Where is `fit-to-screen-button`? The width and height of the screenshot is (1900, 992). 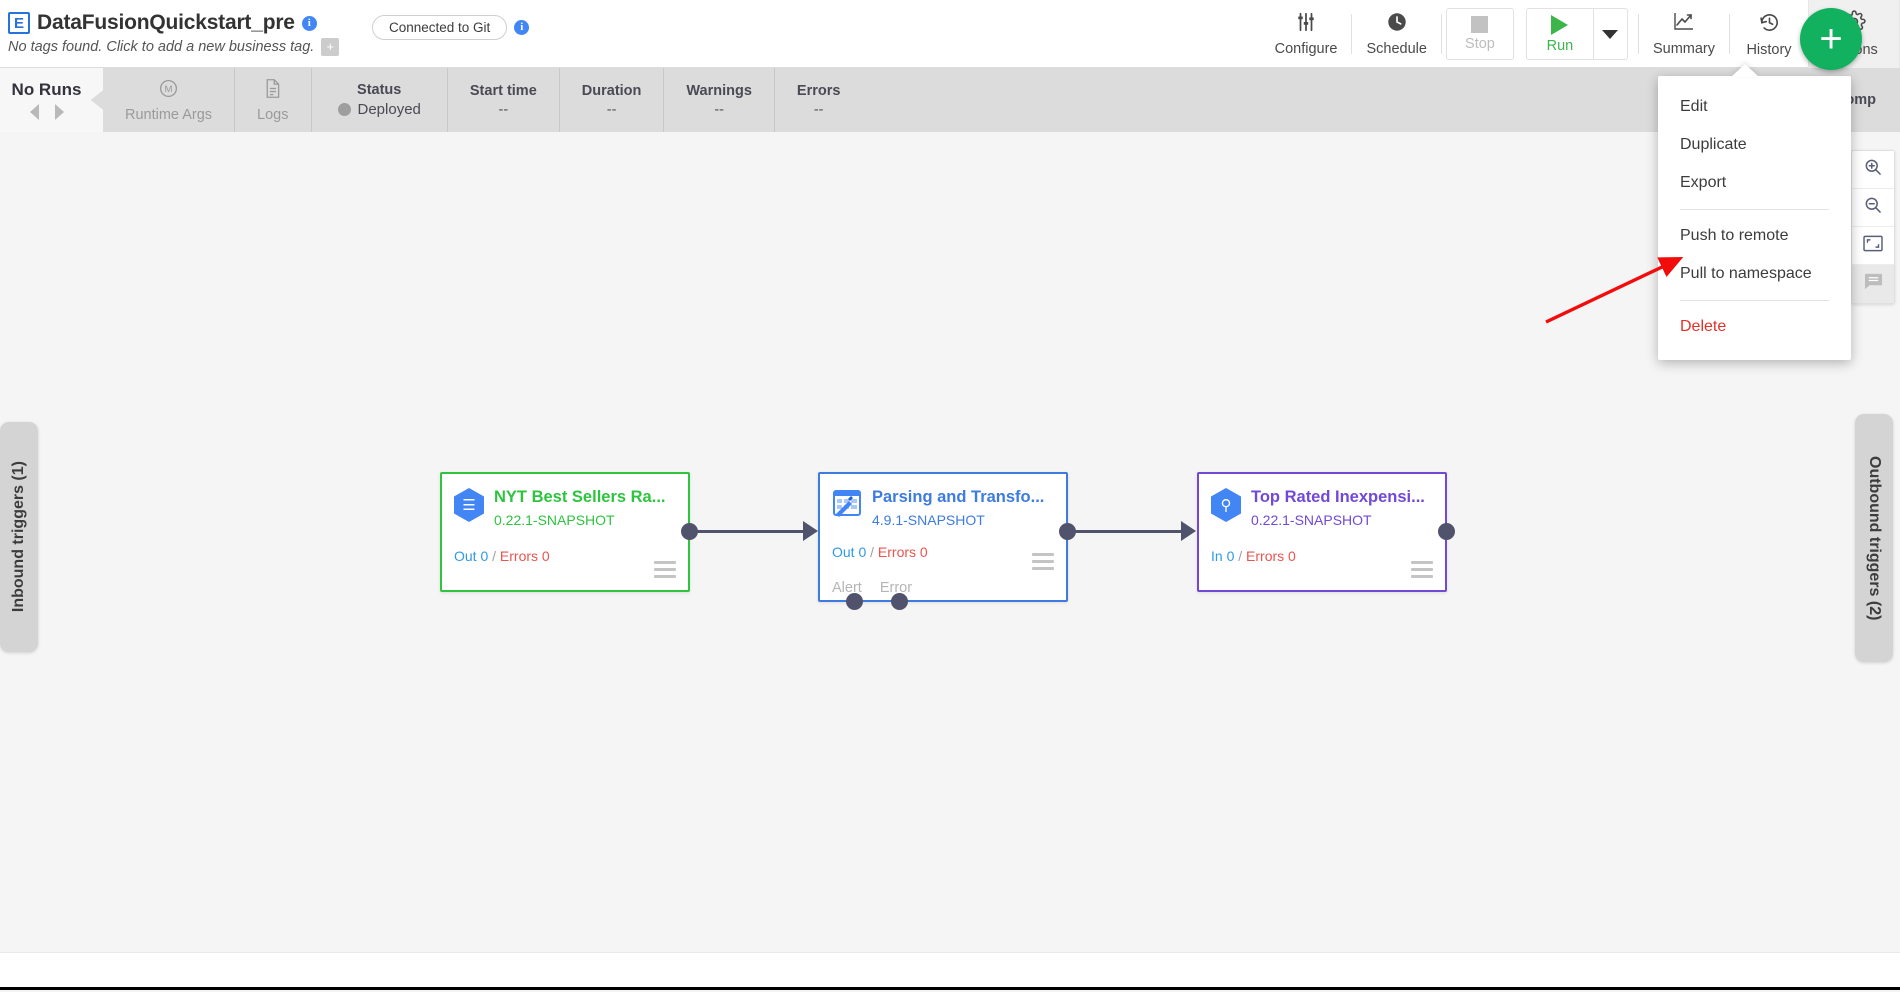 fit-to-screen-button is located at coordinates (1873, 246).